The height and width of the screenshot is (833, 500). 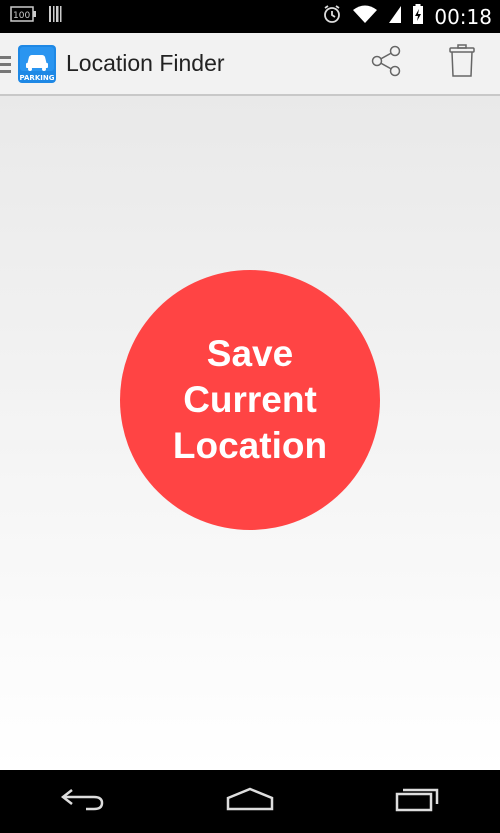 I want to click on share-icon, so click(x=386, y=63).